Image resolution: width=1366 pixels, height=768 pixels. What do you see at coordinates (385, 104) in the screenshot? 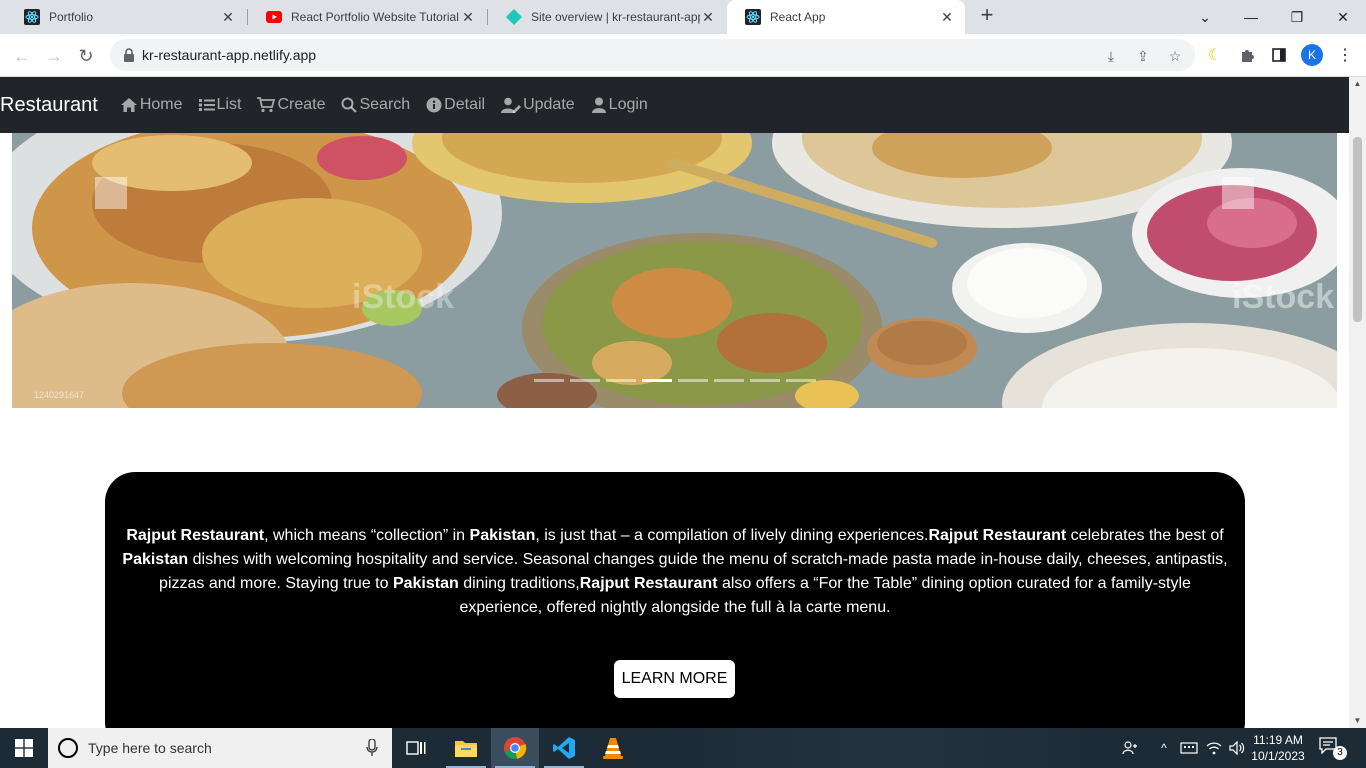
I see `nav-search-label: Search` at bounding box center [385, 104].